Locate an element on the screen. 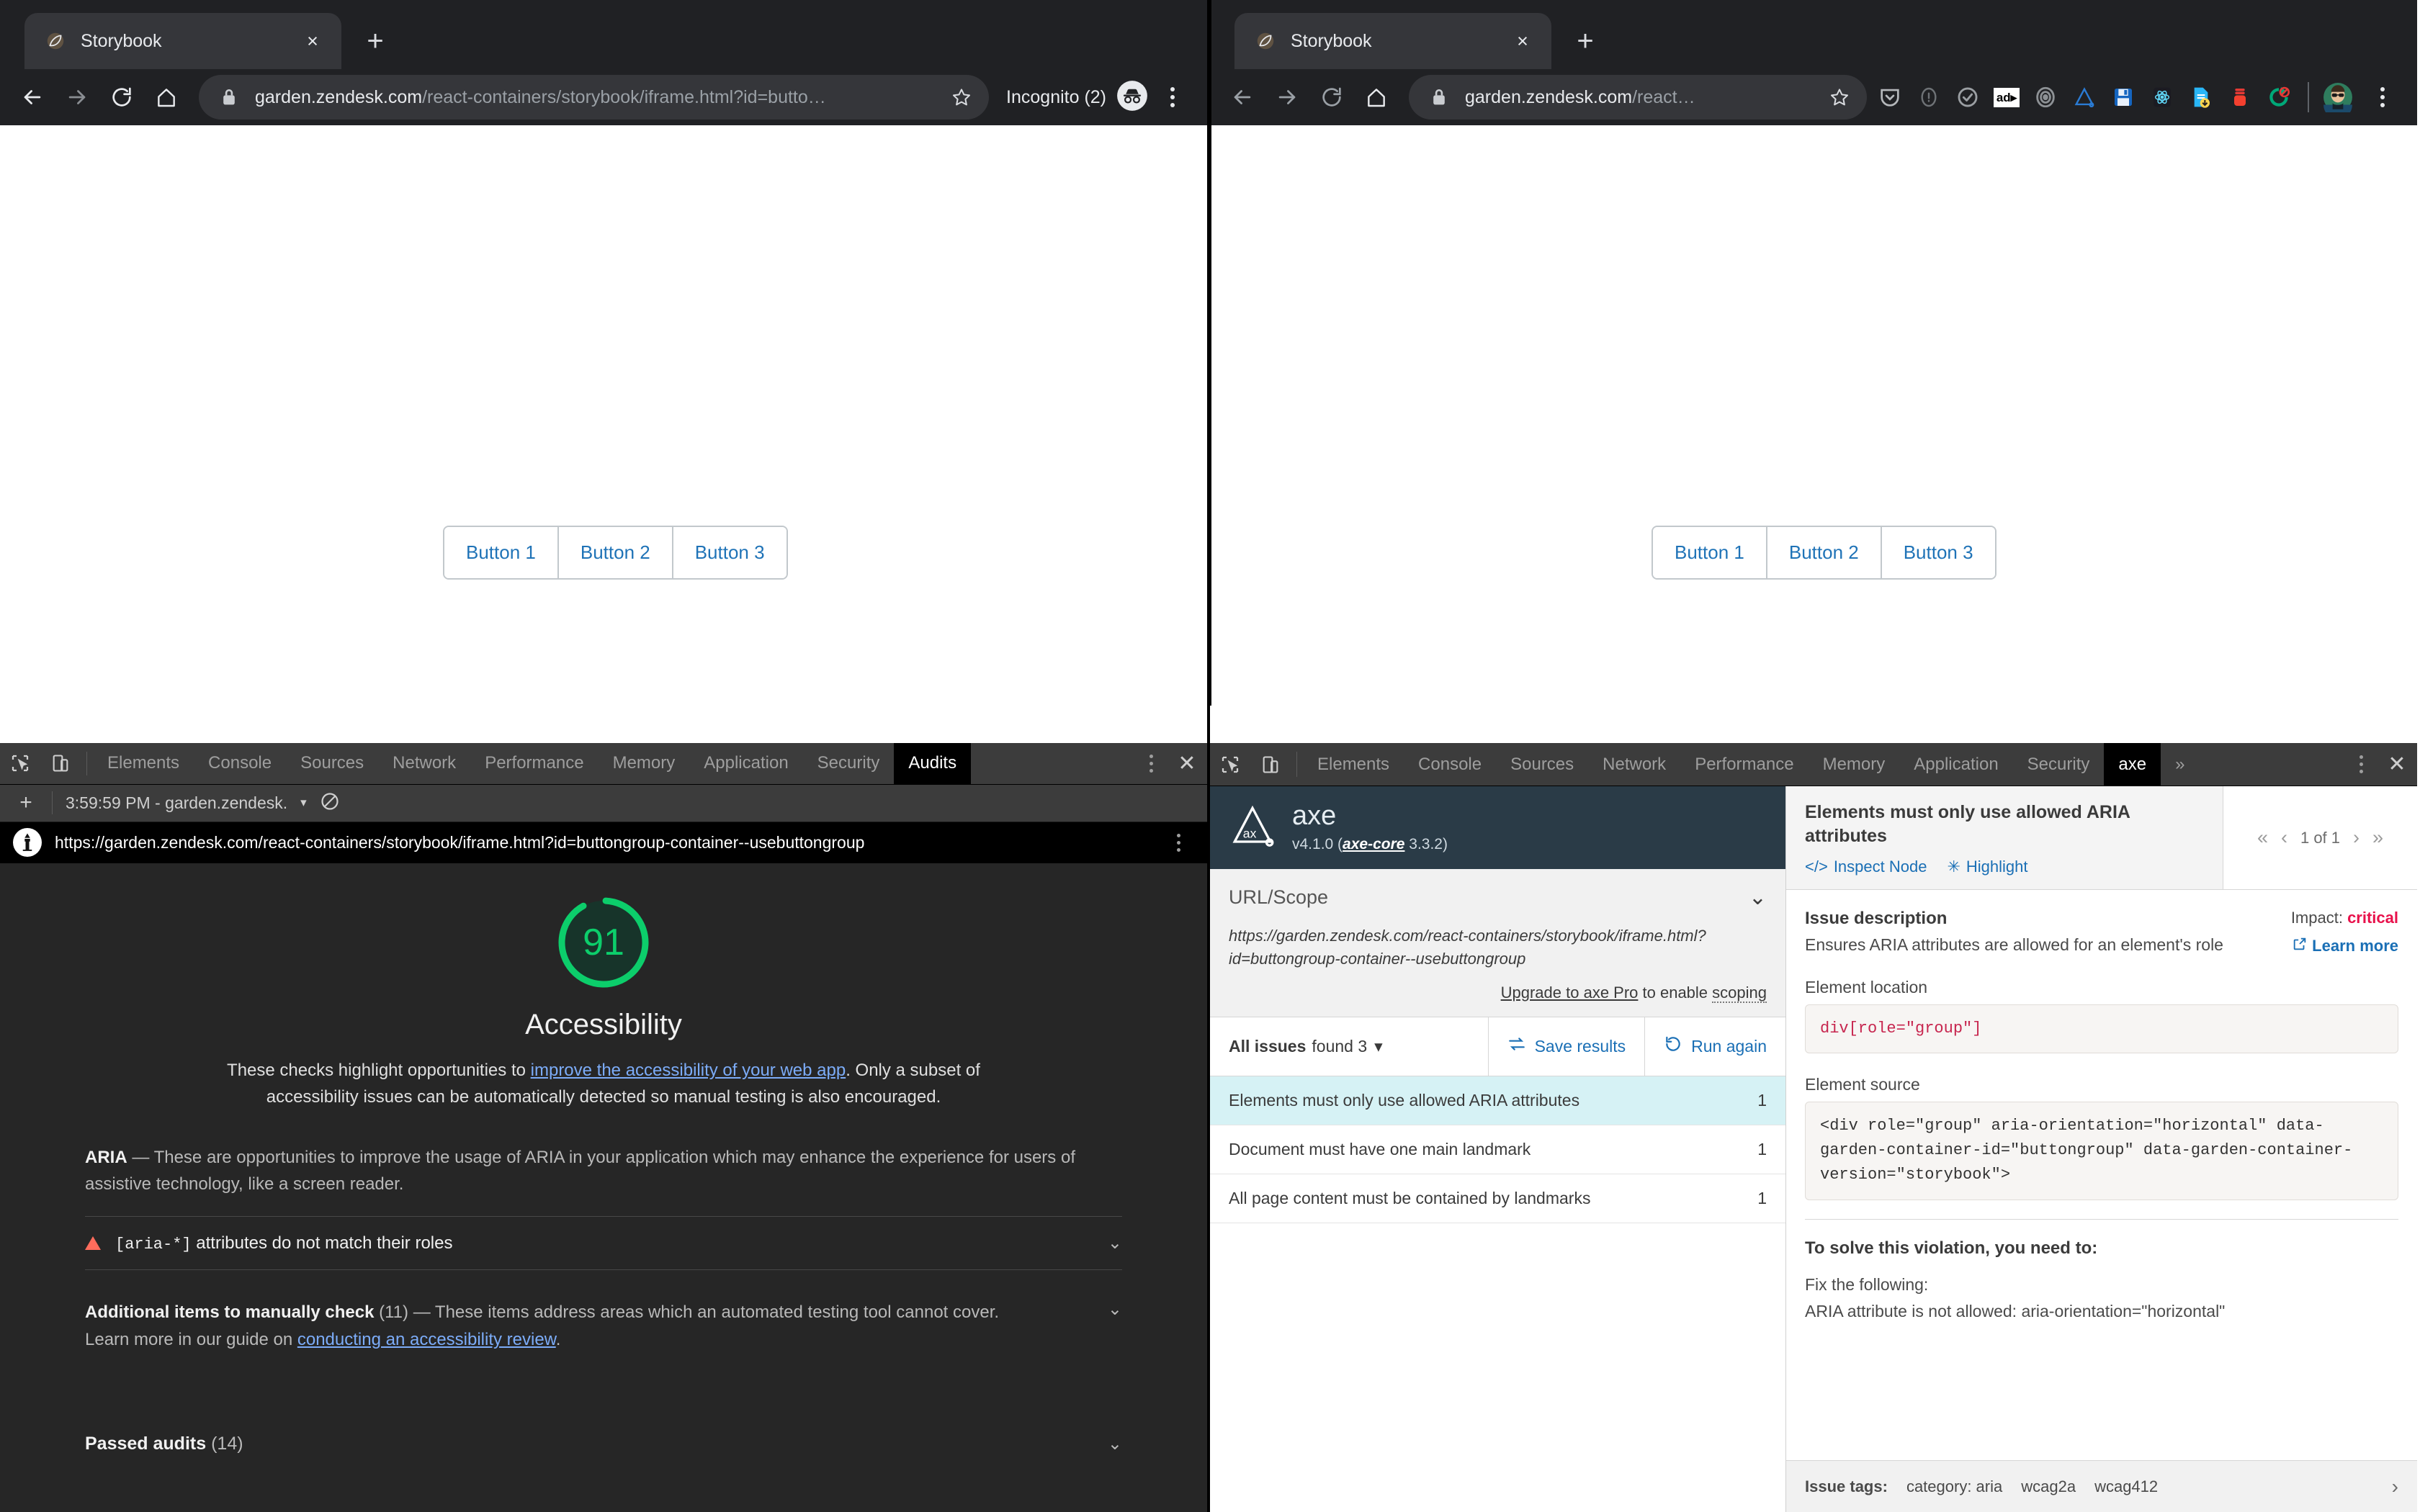  upgrade-axe-pro-link: Upgrade to axe Pro is located at coordinates (1570, 993).